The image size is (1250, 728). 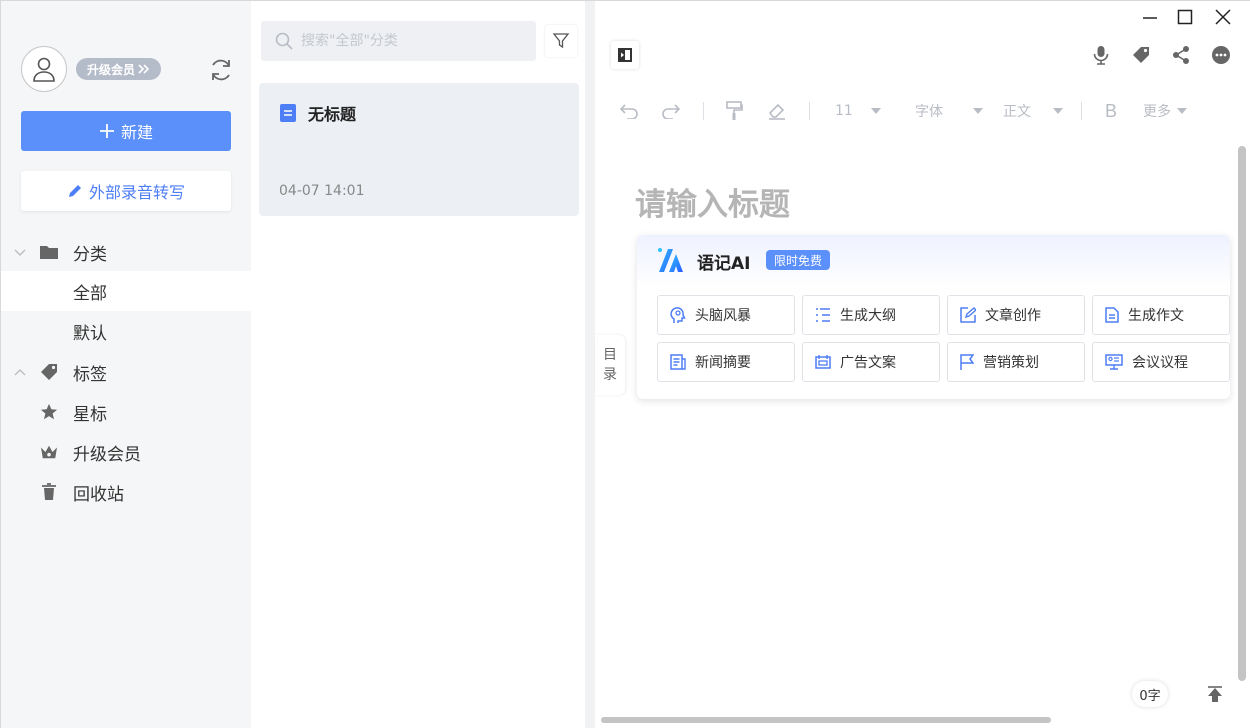 I want to click on sync-button, so click(x=221, y=70).